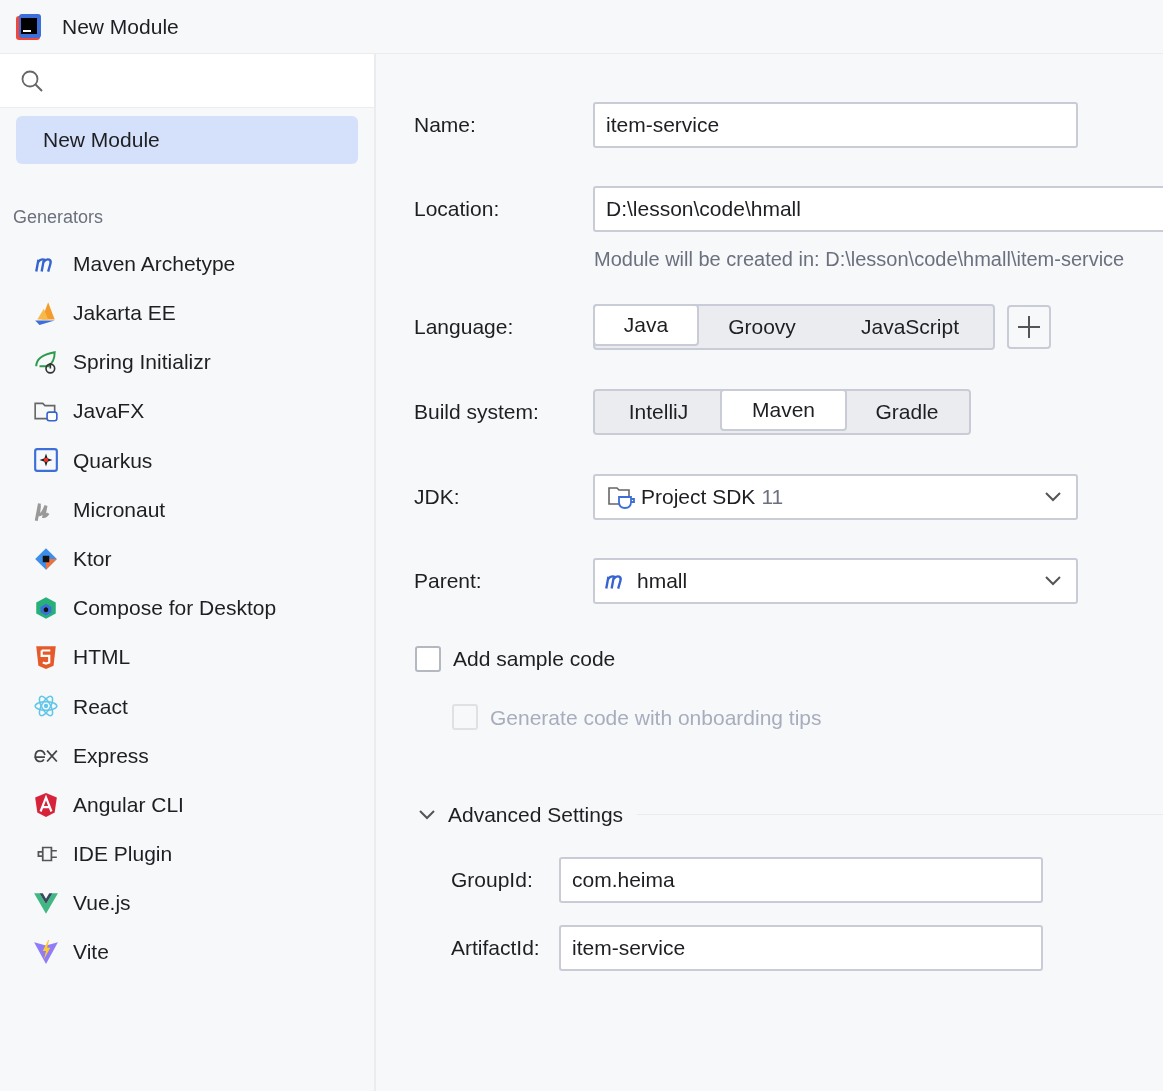 This screenshot has width=1163, height=1091. Describe the element at coordinates (120, 26) in the screenshot. I see `window-title: New Module` at that location.